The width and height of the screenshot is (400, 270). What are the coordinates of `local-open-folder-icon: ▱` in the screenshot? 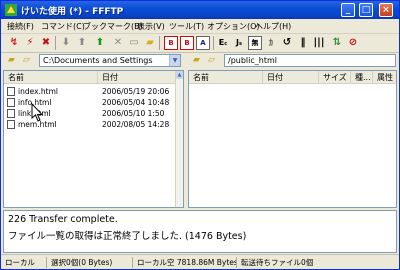 It's located at (26, 60).